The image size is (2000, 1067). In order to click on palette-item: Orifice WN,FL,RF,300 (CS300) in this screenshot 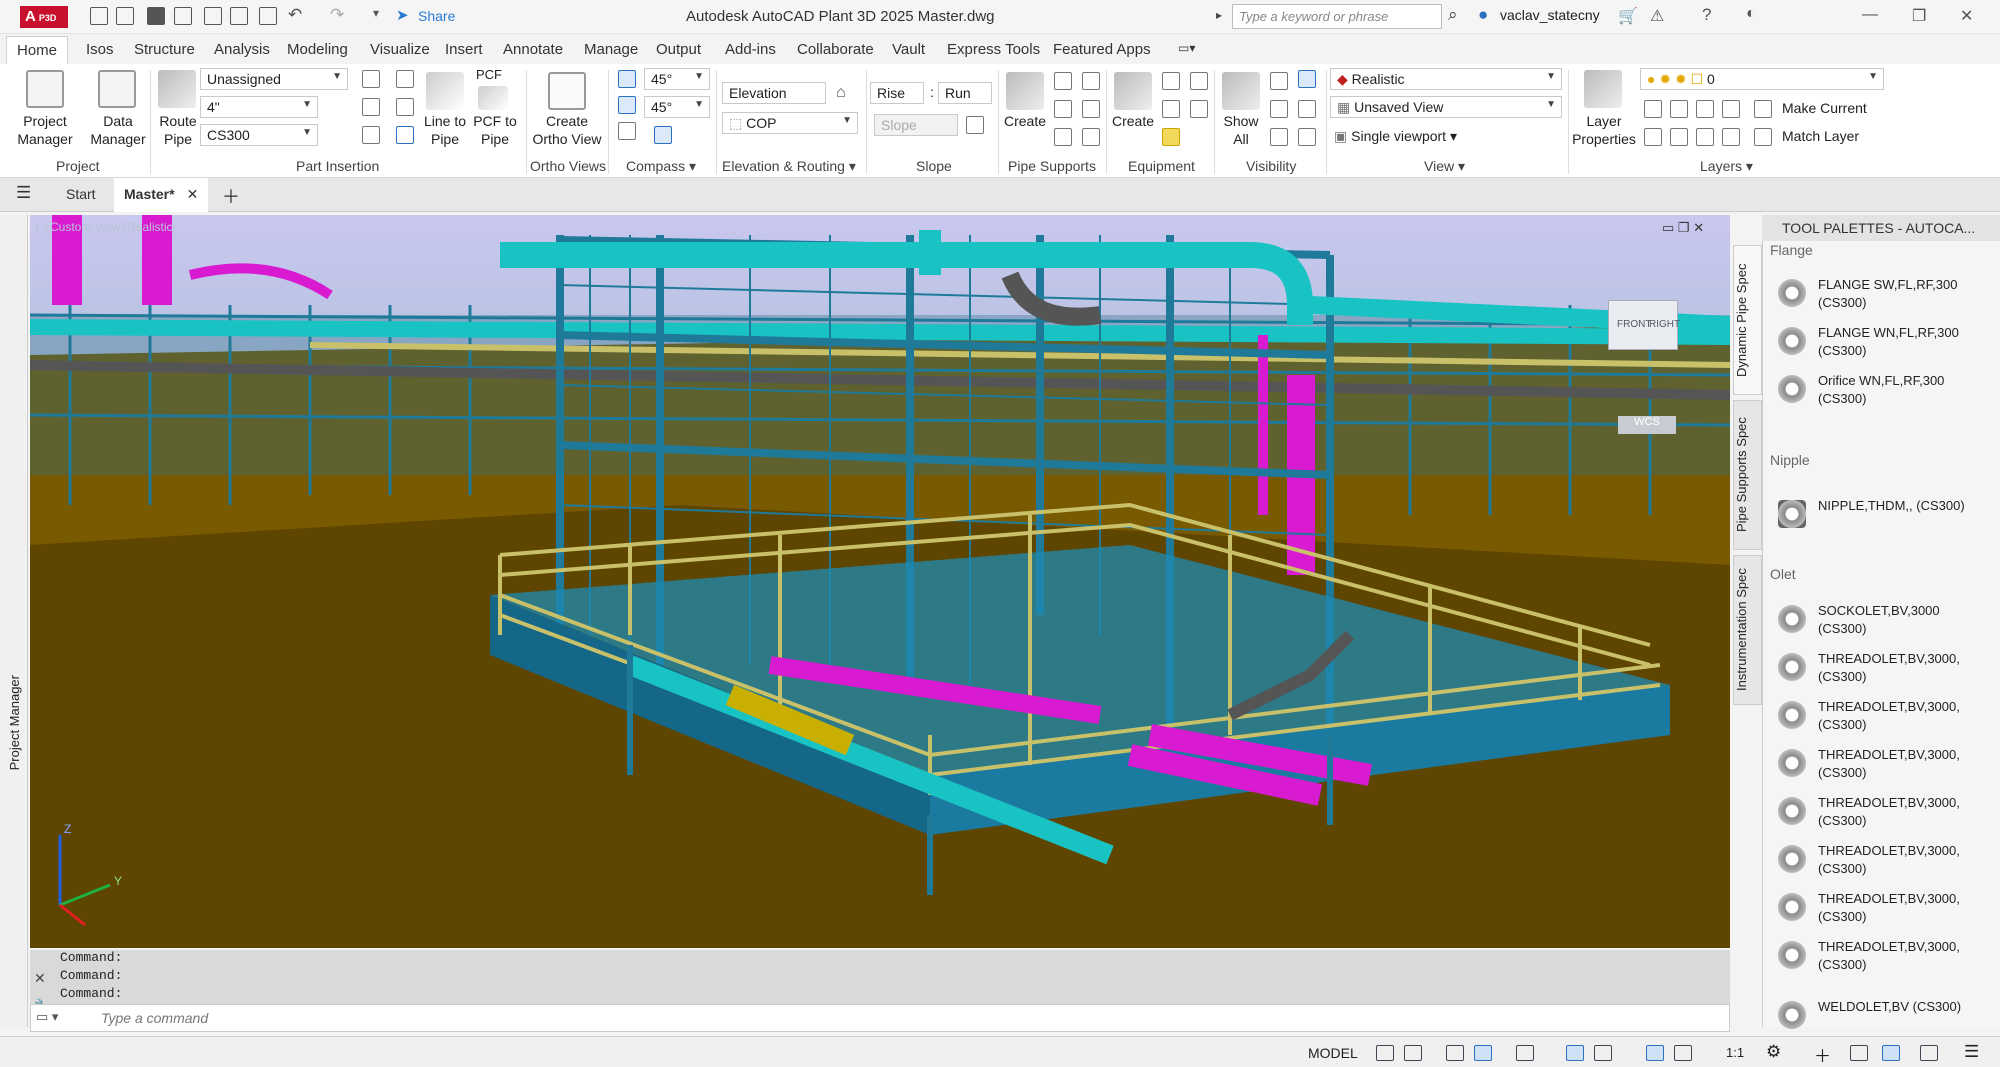, I will do `click(1878, 390)`.